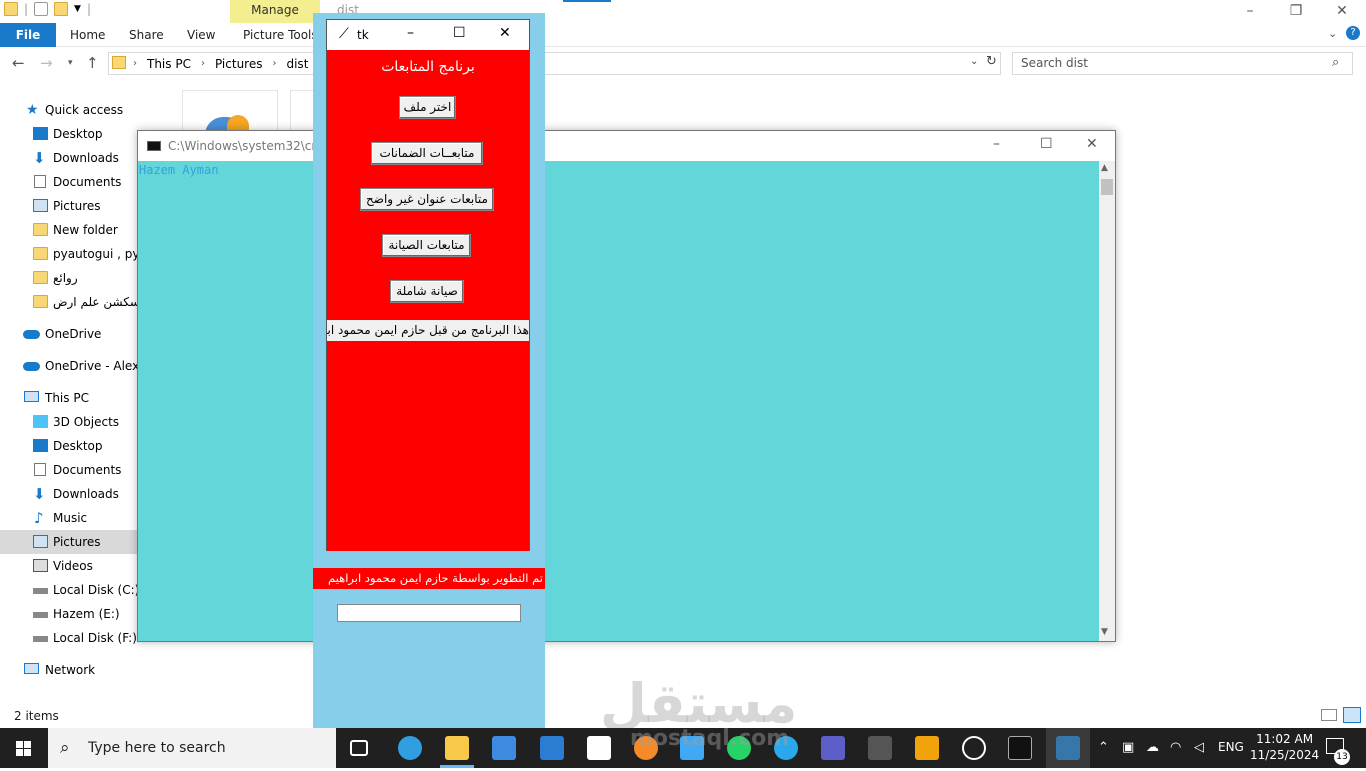  I want to click on nav-quick-access: ★ Quick access, so click(81, 110).